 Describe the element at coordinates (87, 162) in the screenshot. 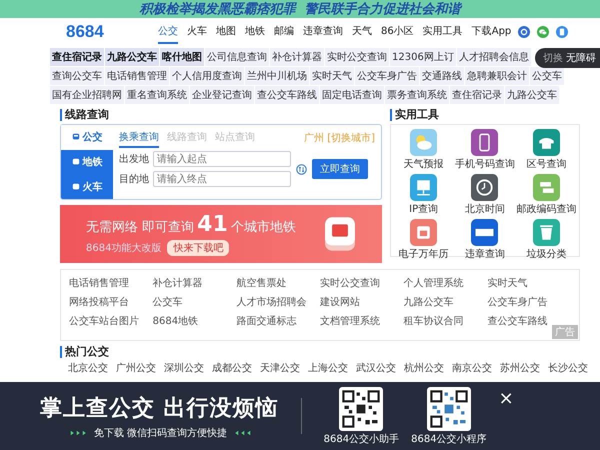

I see `mode-tab: 地铁` at that location.